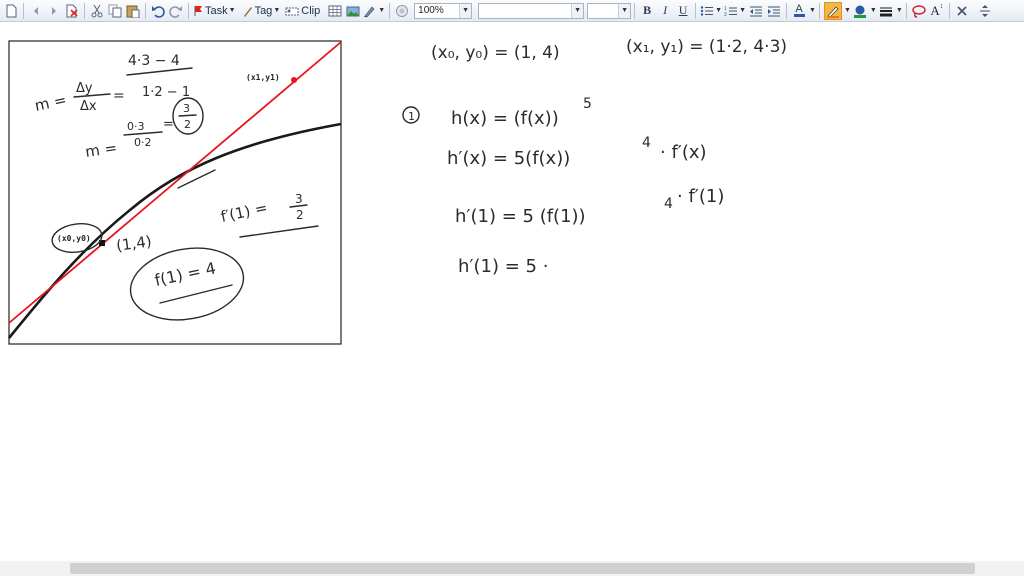  What do you see at coordinates (503, 266) in the screenshot?
I see `line4-text: h′(1) = 5 ·` at bounding box center [503, 266].